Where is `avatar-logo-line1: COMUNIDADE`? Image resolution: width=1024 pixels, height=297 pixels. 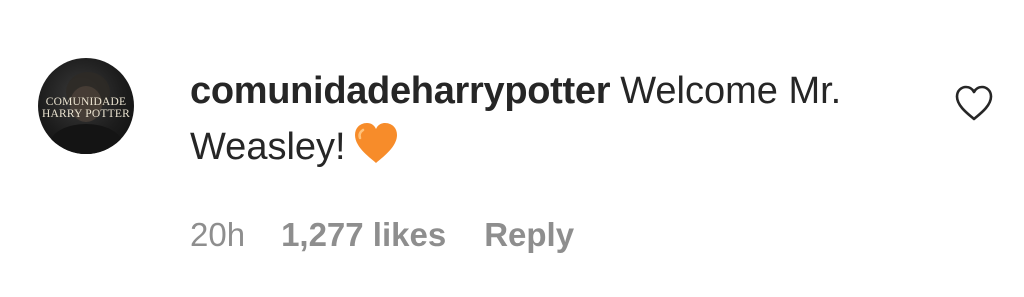
avatar-logo-line1: COMUNIDADE is located at coordinates (86, 102).